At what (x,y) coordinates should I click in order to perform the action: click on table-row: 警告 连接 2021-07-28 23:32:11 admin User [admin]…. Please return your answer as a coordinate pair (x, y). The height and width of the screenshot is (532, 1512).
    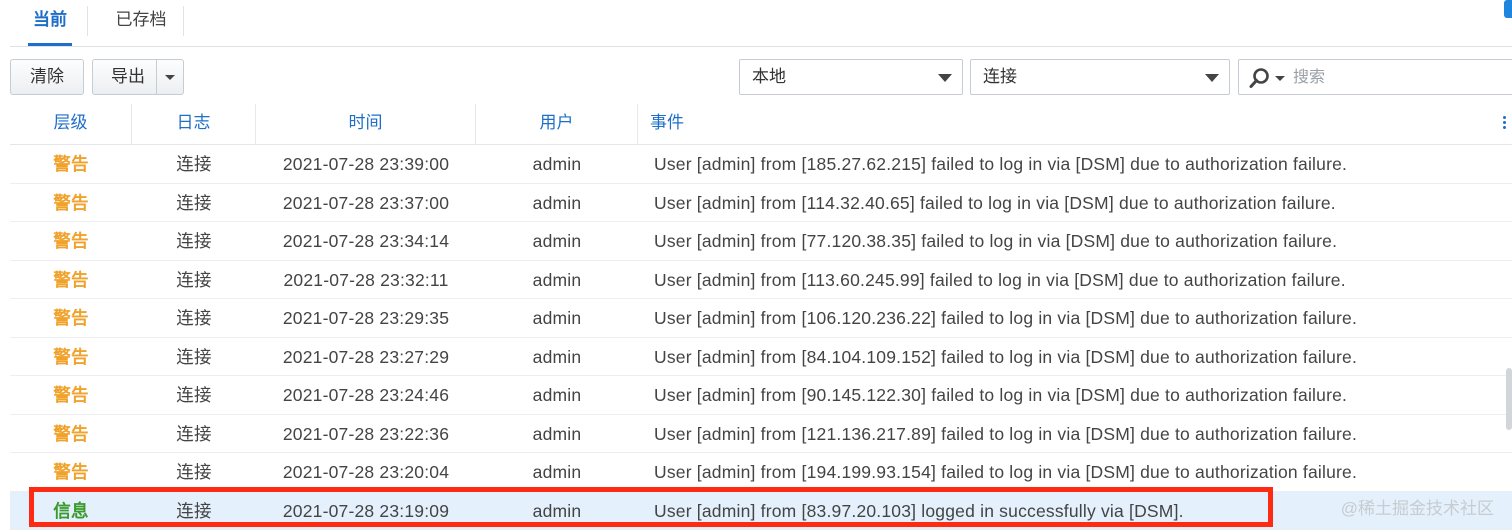
    Looking at the image, I should click on (761, 280).